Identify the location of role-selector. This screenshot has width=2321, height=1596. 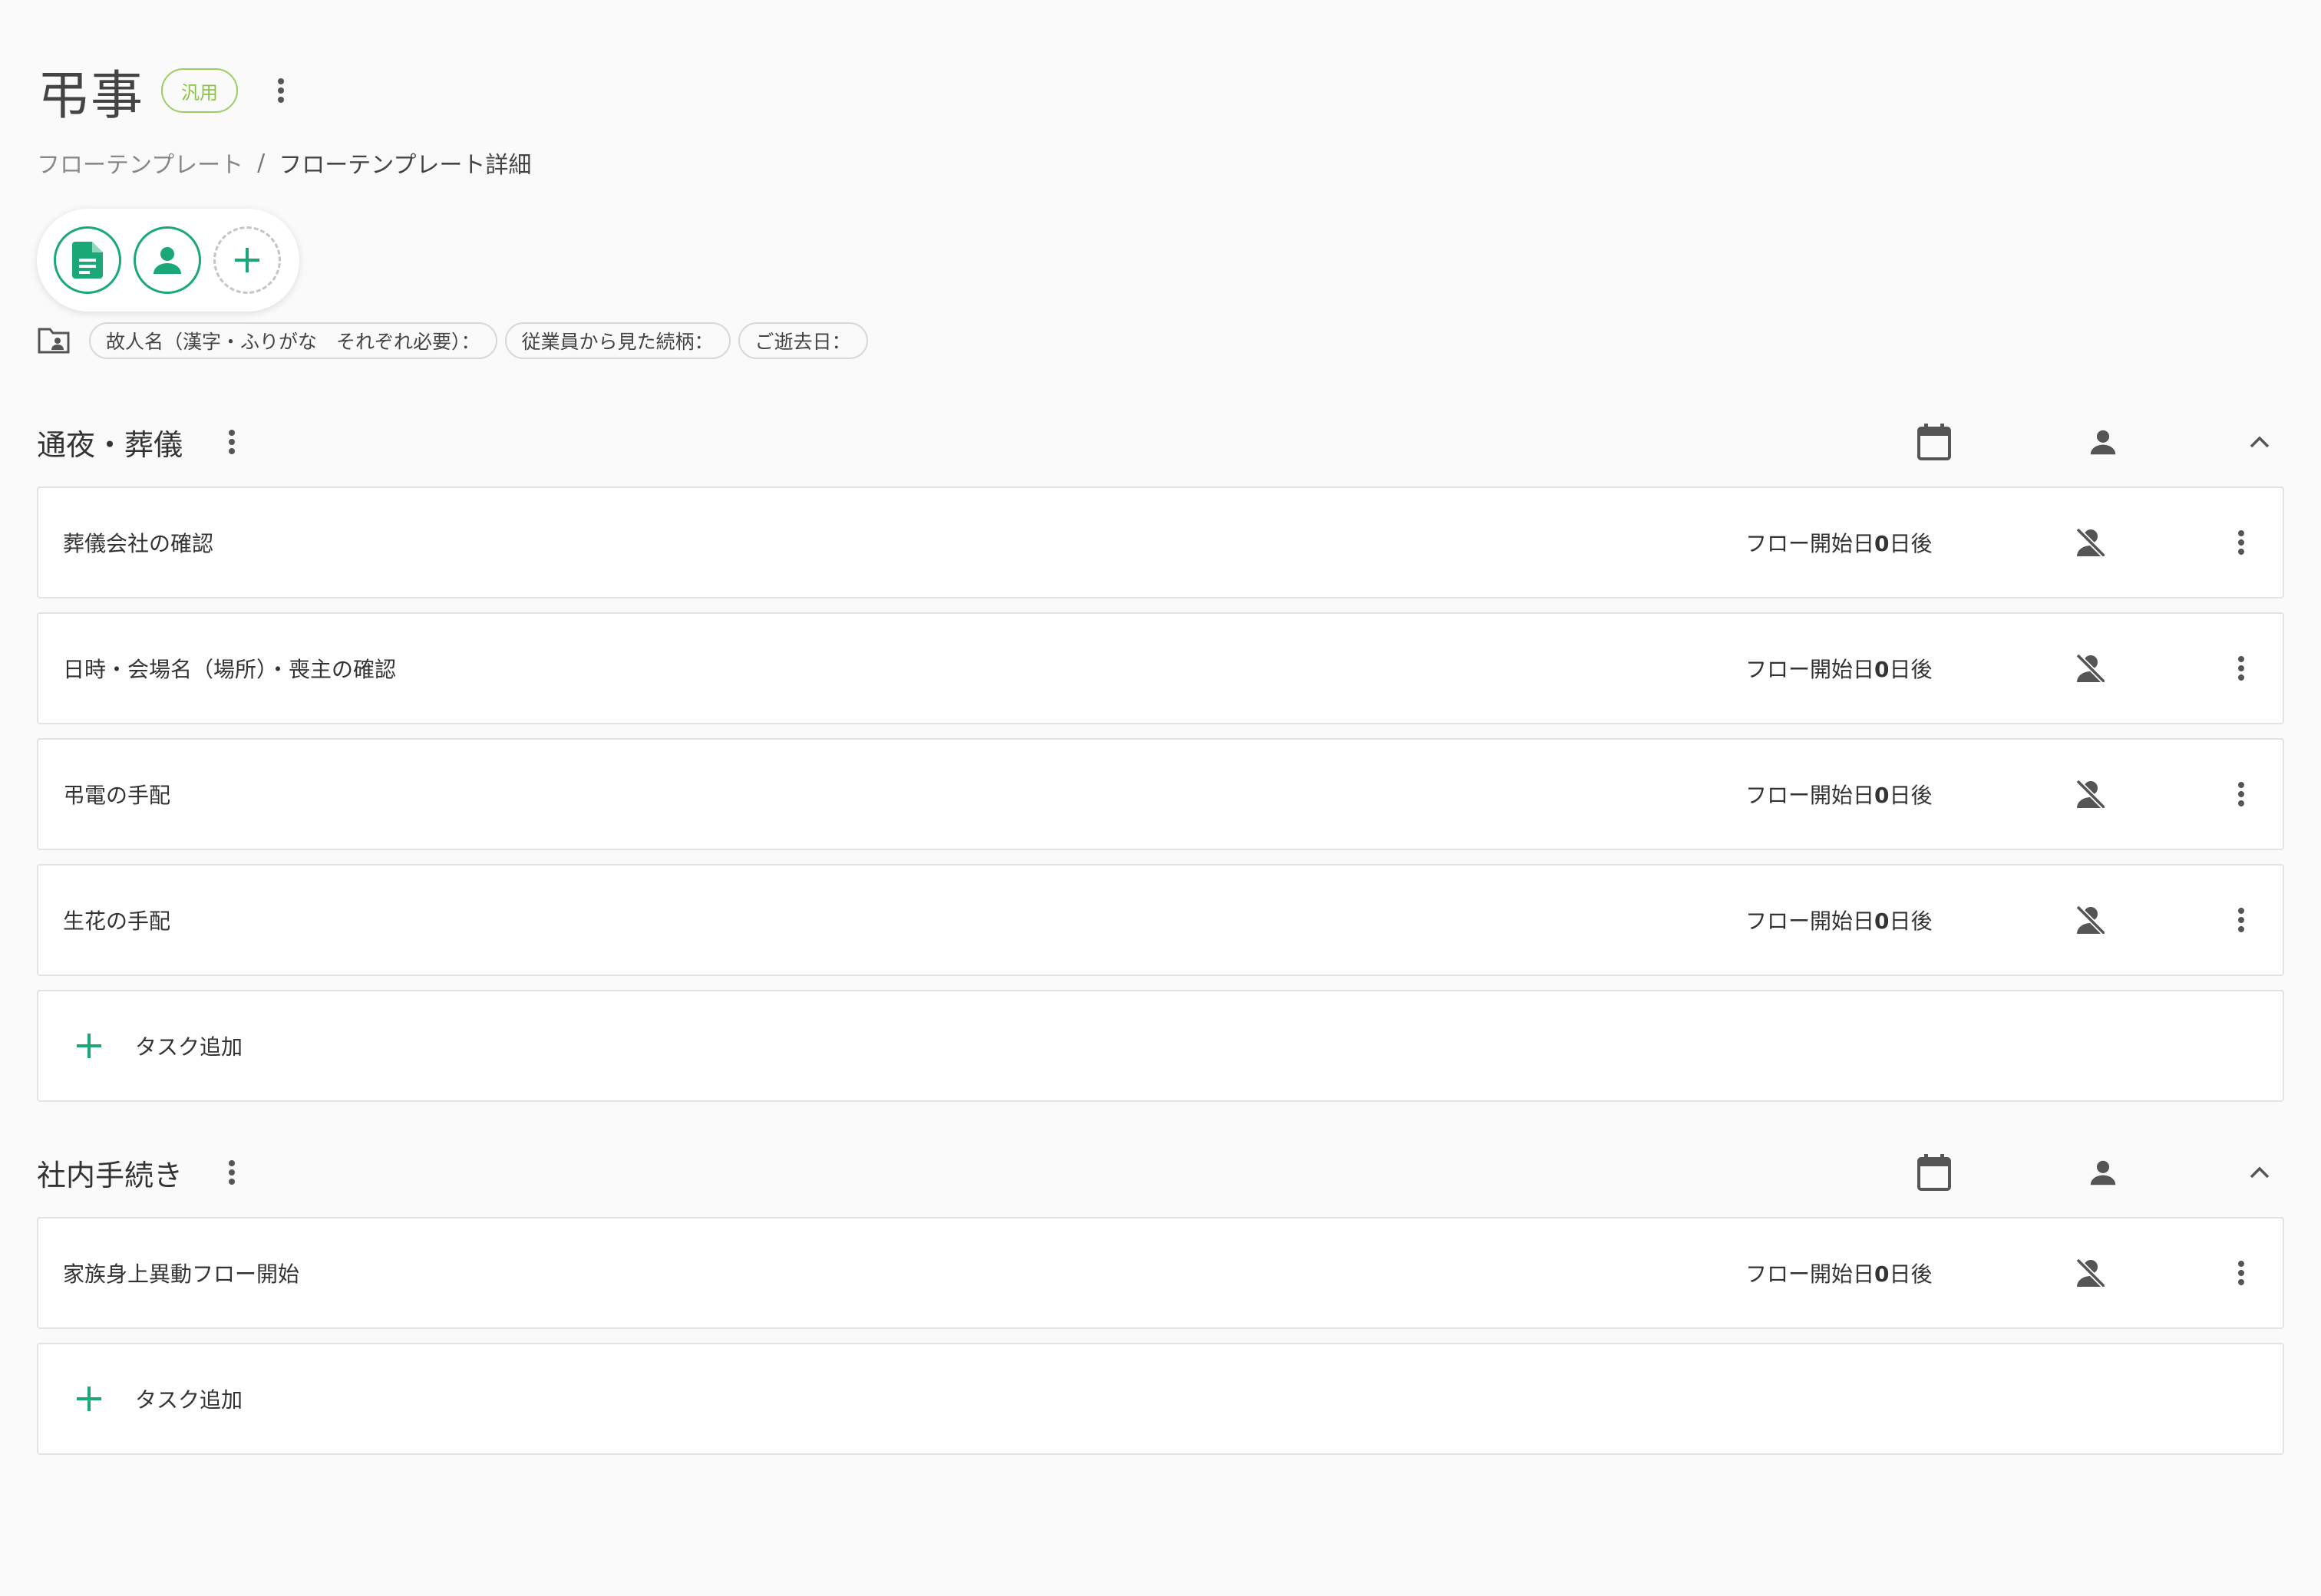
(168, 260).